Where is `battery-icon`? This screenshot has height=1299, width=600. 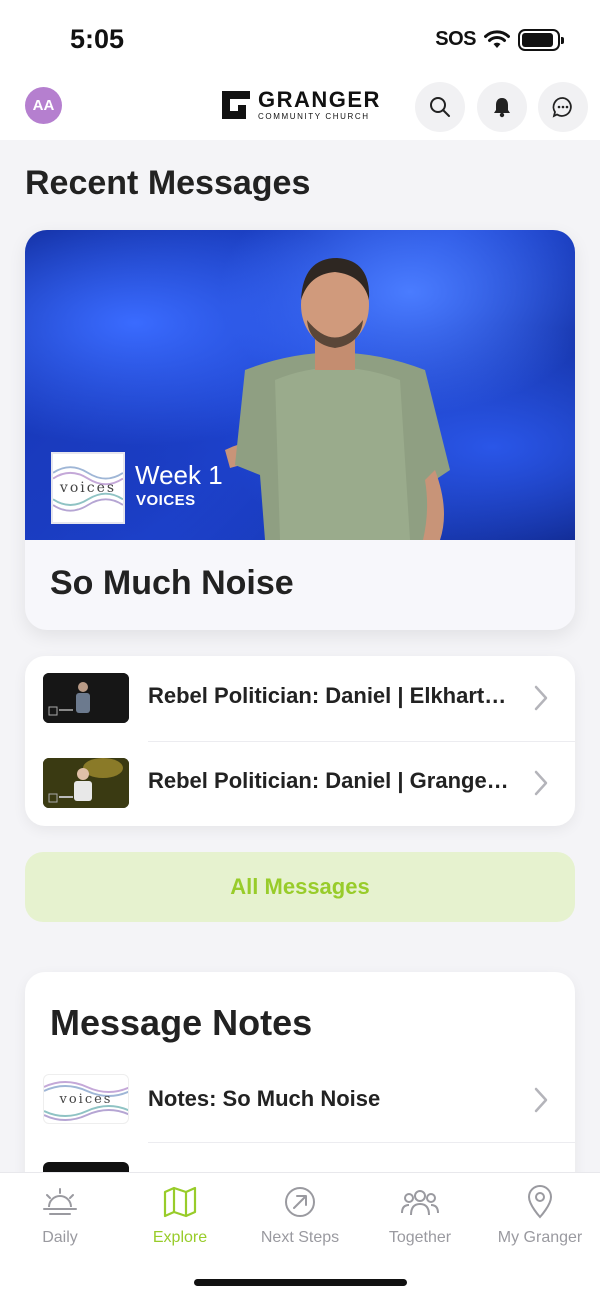
battery-icon is located at coordinates (541, 39).